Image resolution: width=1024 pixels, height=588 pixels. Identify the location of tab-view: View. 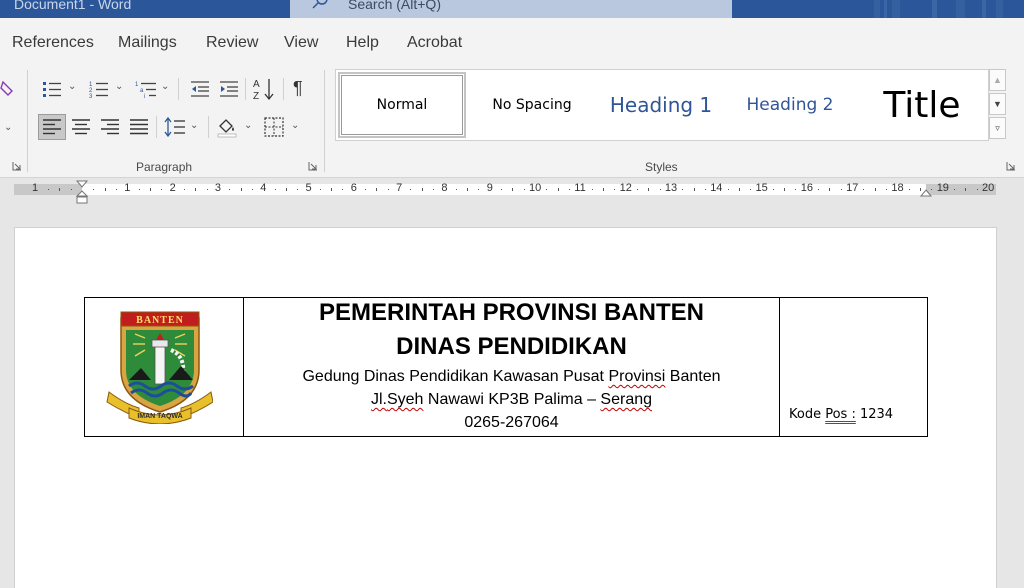
(301, 43).